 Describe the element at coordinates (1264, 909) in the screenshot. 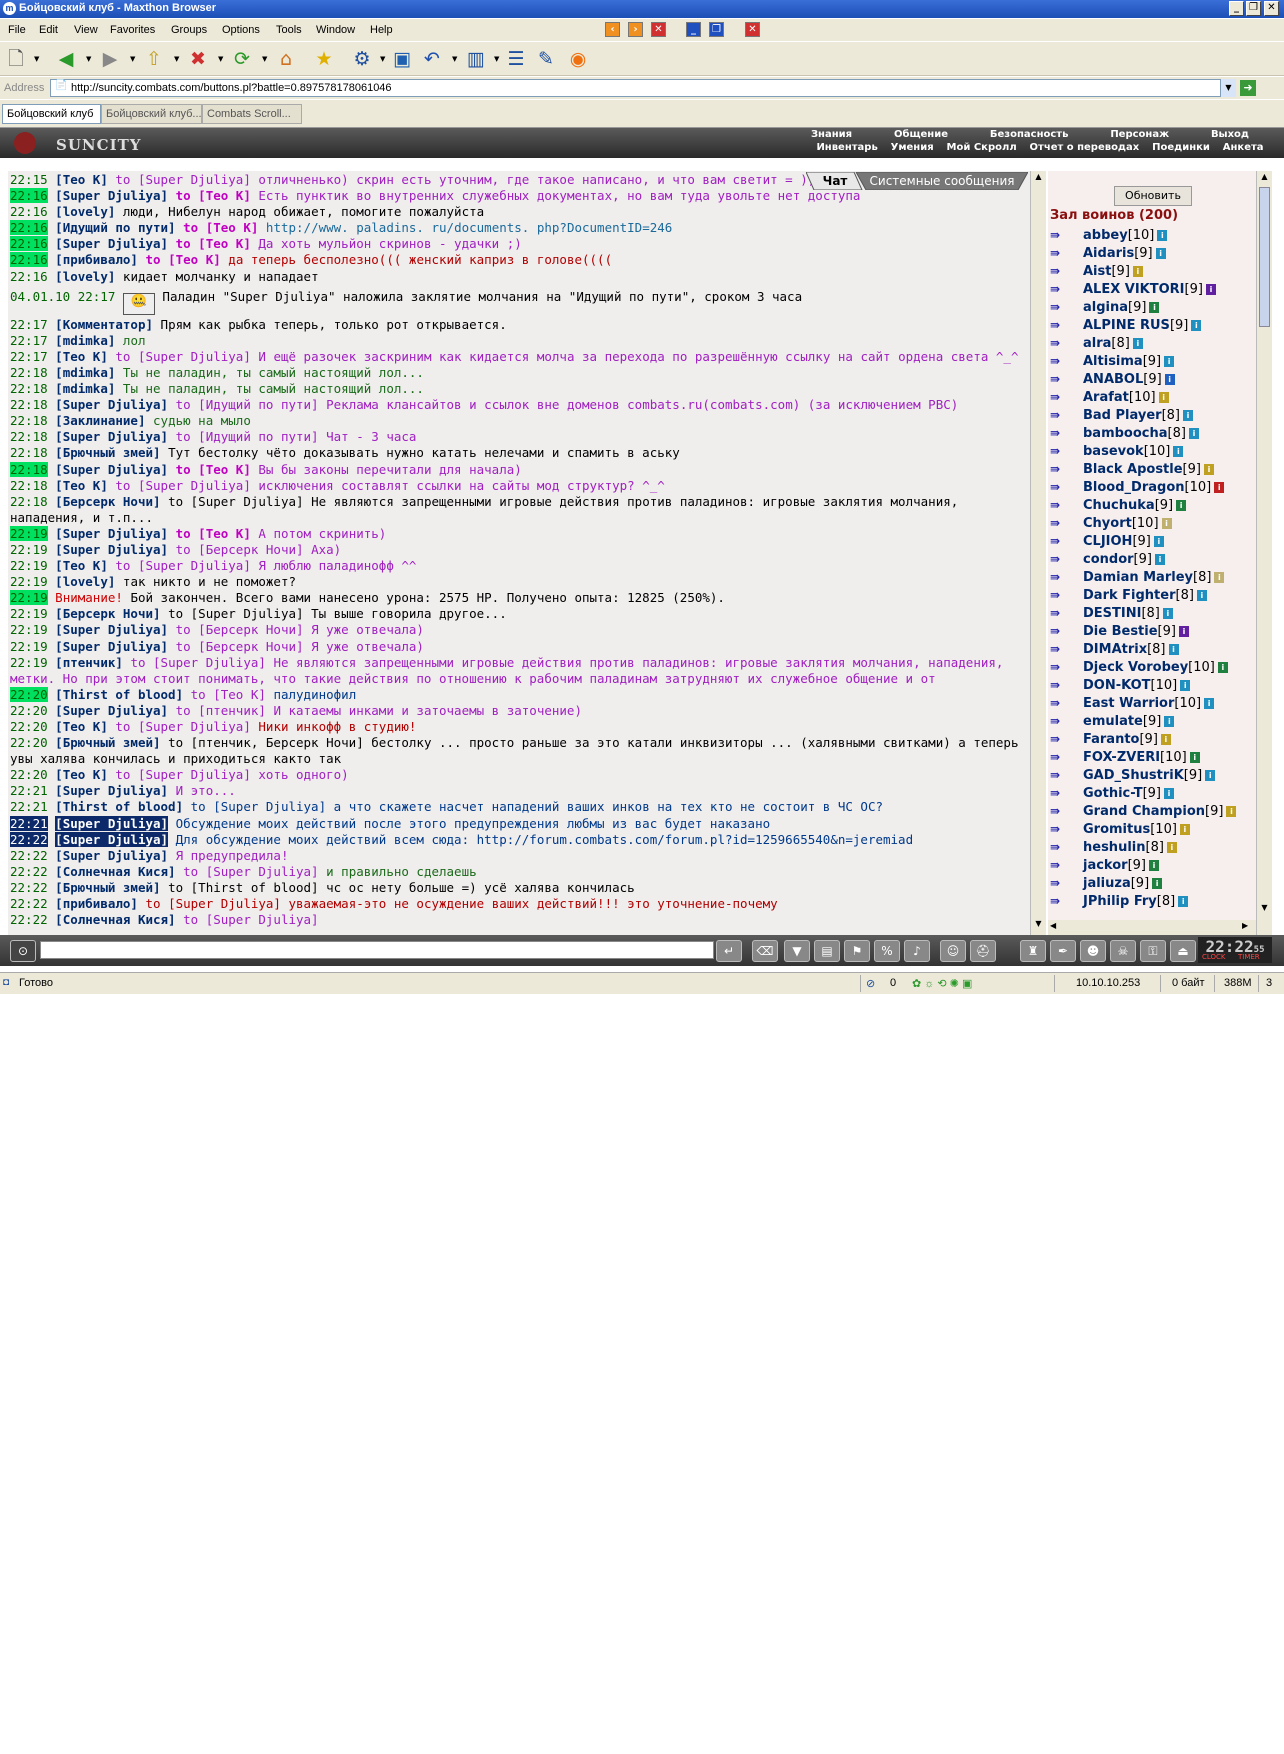

I see `scroll-down-icon: ▼` at that location.